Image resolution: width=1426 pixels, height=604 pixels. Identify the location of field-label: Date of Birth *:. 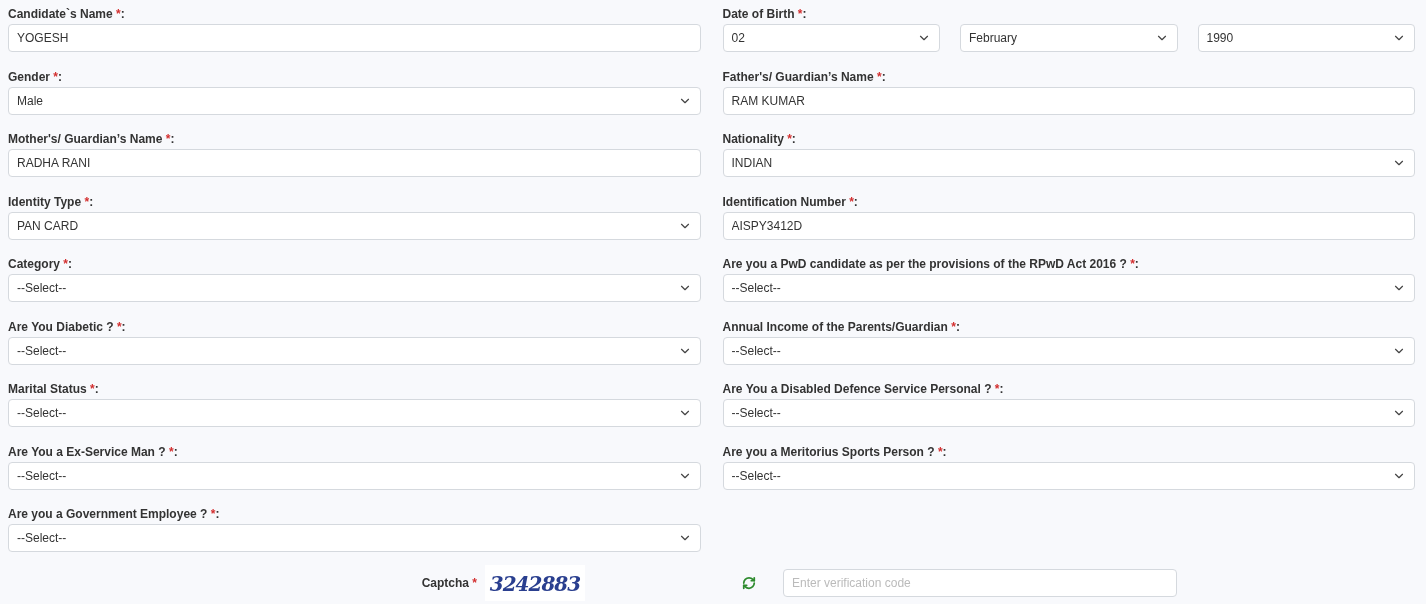
(765, 14).